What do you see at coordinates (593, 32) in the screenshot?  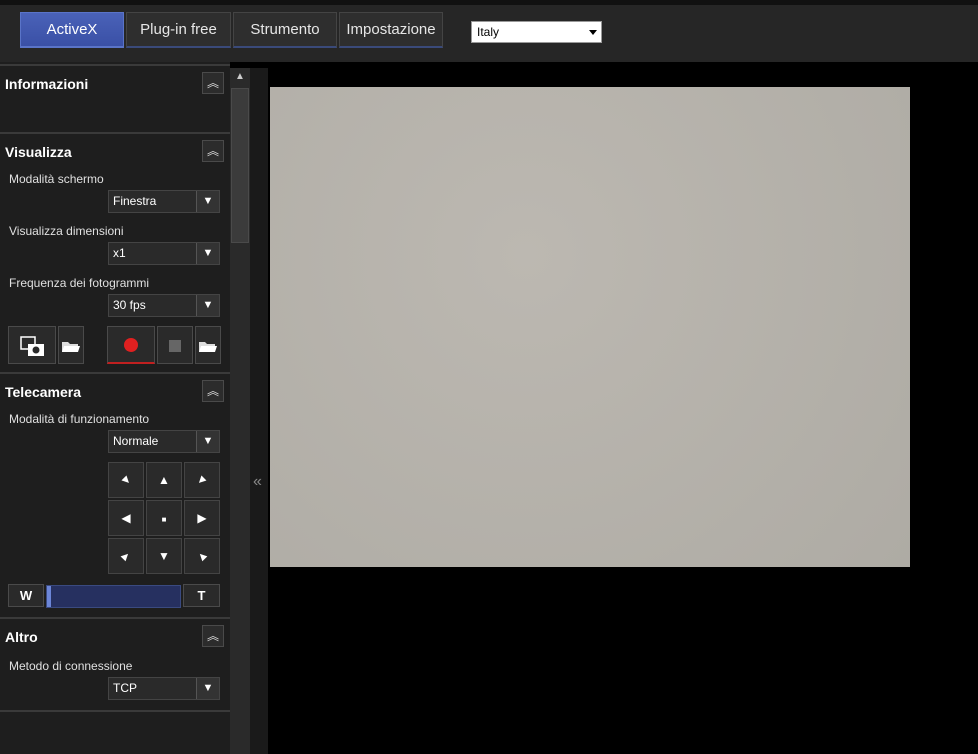 I see `chevron-down-icon` at bounding box center [593, 32].